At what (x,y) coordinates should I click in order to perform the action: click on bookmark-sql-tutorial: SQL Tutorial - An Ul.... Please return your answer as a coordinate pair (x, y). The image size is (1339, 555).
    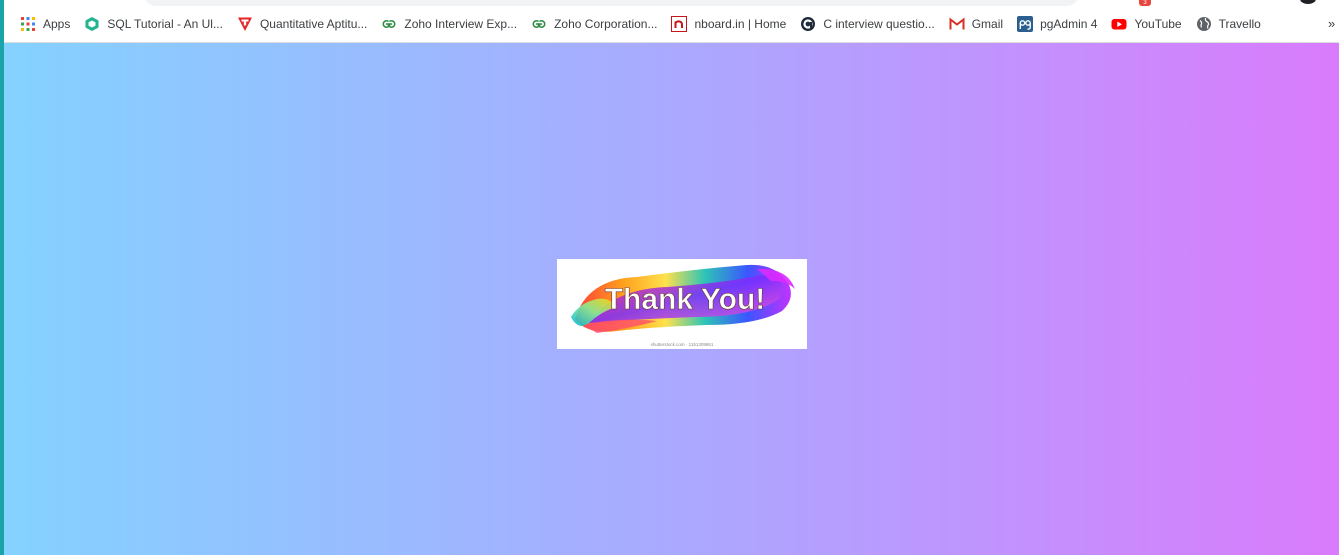
    Looking at the image, I should click on (154, 24).